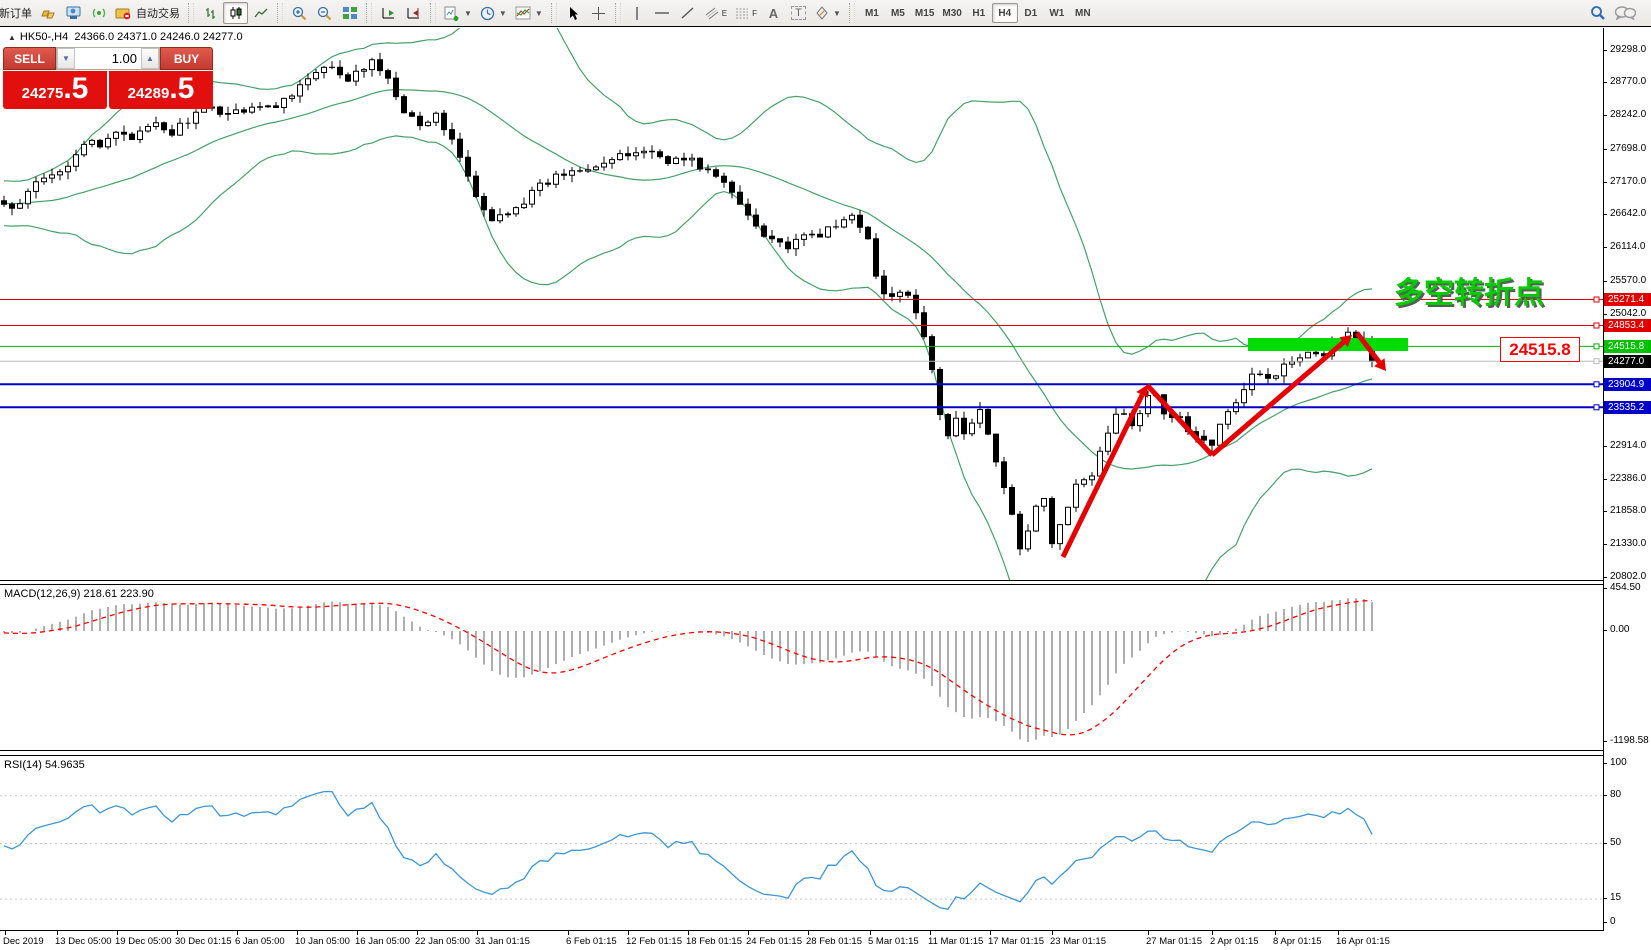 This screenshot has height=950, width=1651. What do you see at coordinates (349, 13) in the screenshot?
I see `tile-windows-button` at bounding box center [349, 13].